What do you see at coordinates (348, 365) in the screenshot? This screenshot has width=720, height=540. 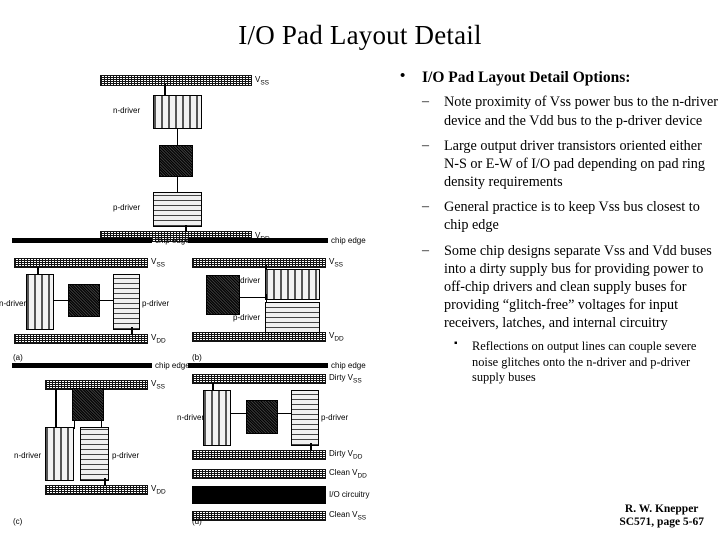 I see `chip-edge-label-4: chip edge` at bounding box center [348, 365].